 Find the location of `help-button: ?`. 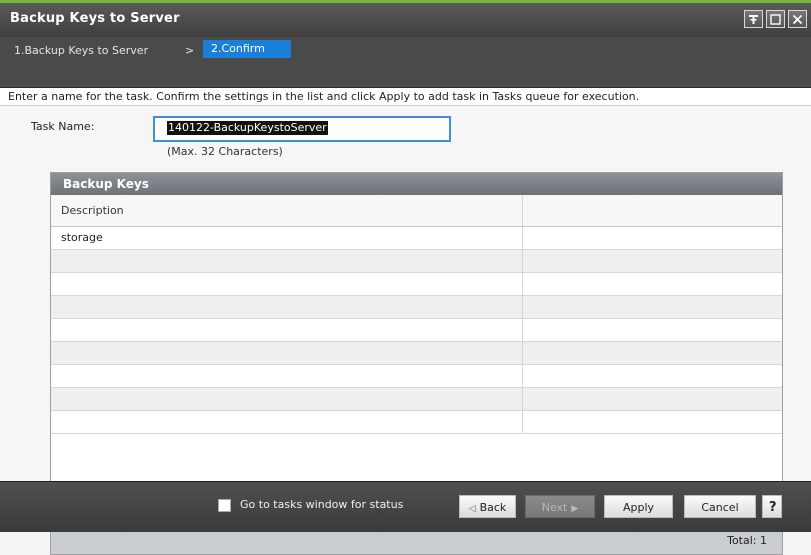

help-button: ? is located at coordinates (772, 506).